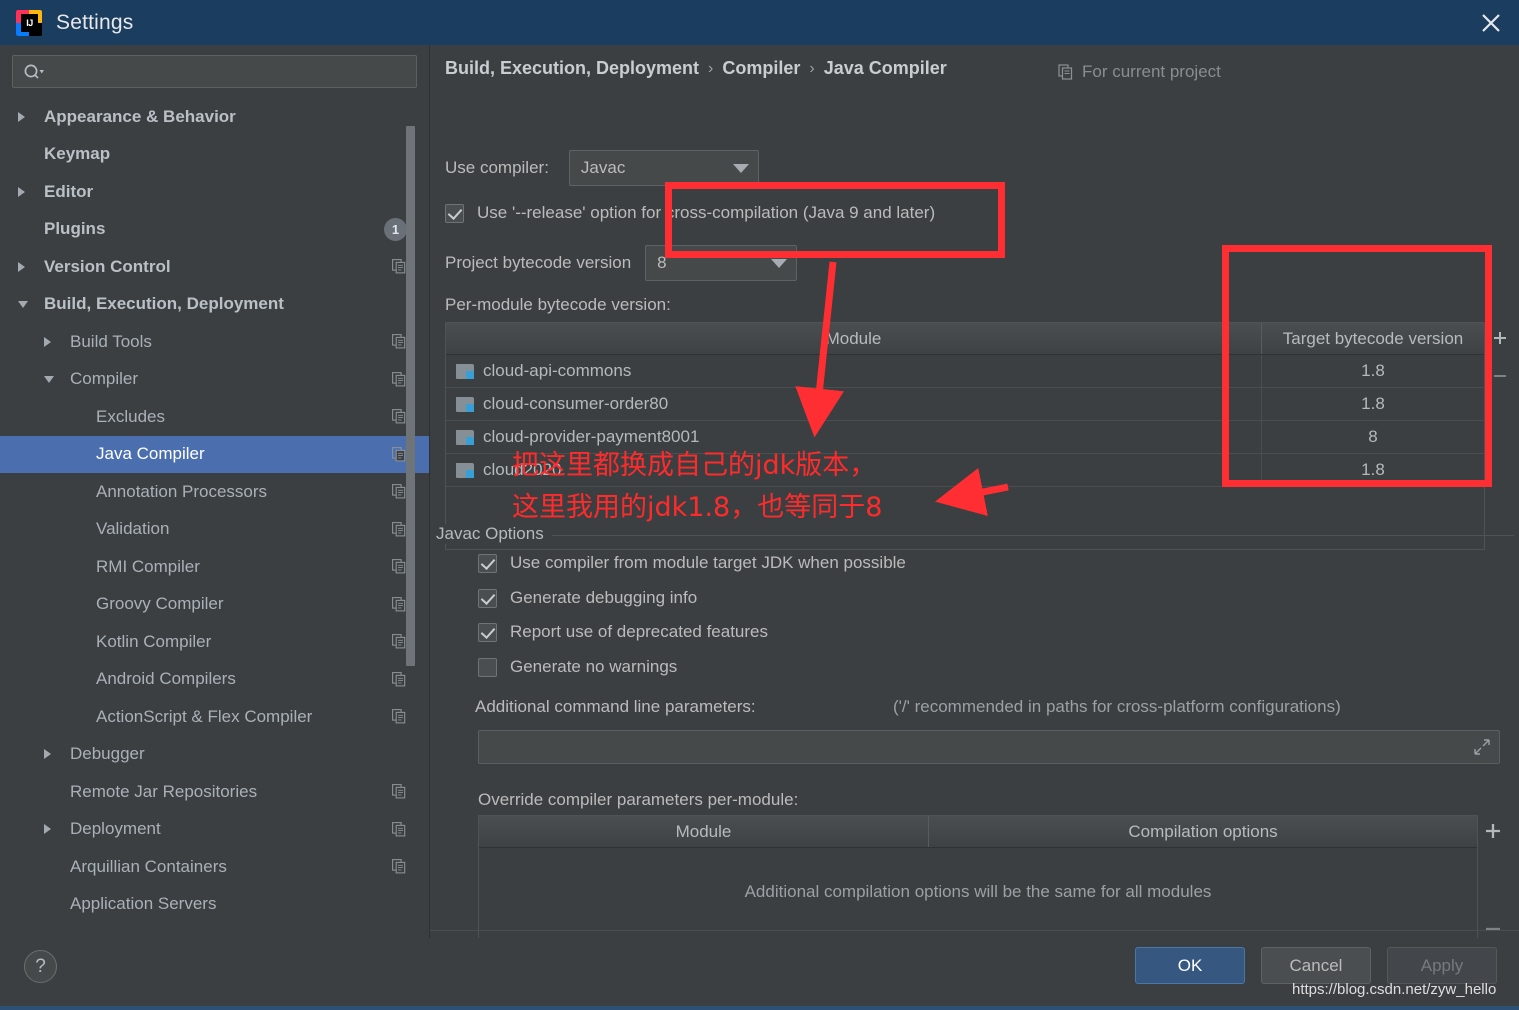 The height and width of the screenshot is (1010, 1519). Describe the element at coordinates (214, 155) in the screenshot. I see `sidebar-item-keymap: Keymap` at that location.